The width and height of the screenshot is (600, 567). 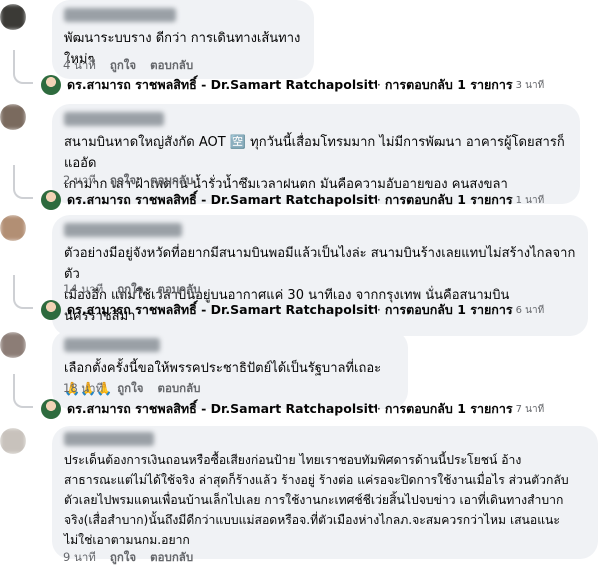 What do you see at coordinates (530, 310) in the screenshot?
I see `reply-time: 6 นาที` at bounding box center [530, 310].